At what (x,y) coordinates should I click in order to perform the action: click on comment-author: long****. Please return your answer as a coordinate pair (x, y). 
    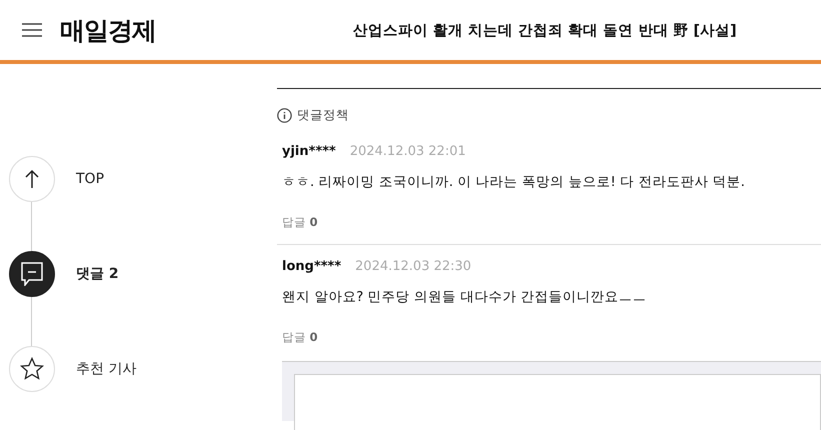
    Looking at the image, I should click on (312, 266).